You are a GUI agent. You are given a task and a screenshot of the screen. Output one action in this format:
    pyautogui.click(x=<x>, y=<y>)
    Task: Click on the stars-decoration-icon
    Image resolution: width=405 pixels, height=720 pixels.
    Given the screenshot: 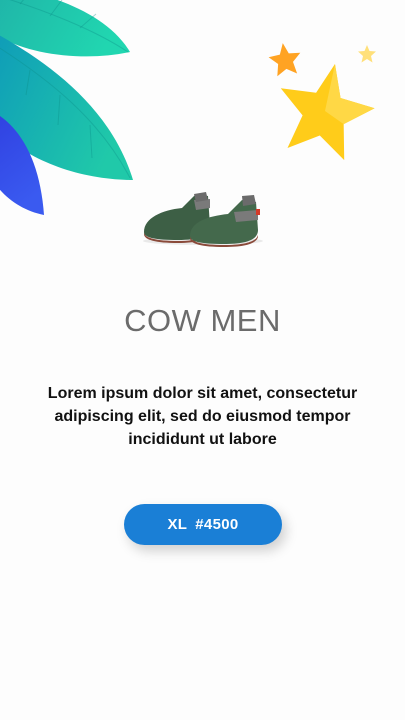 What is the action you would take?
    pyautogui.click(x=322, y=102)
    